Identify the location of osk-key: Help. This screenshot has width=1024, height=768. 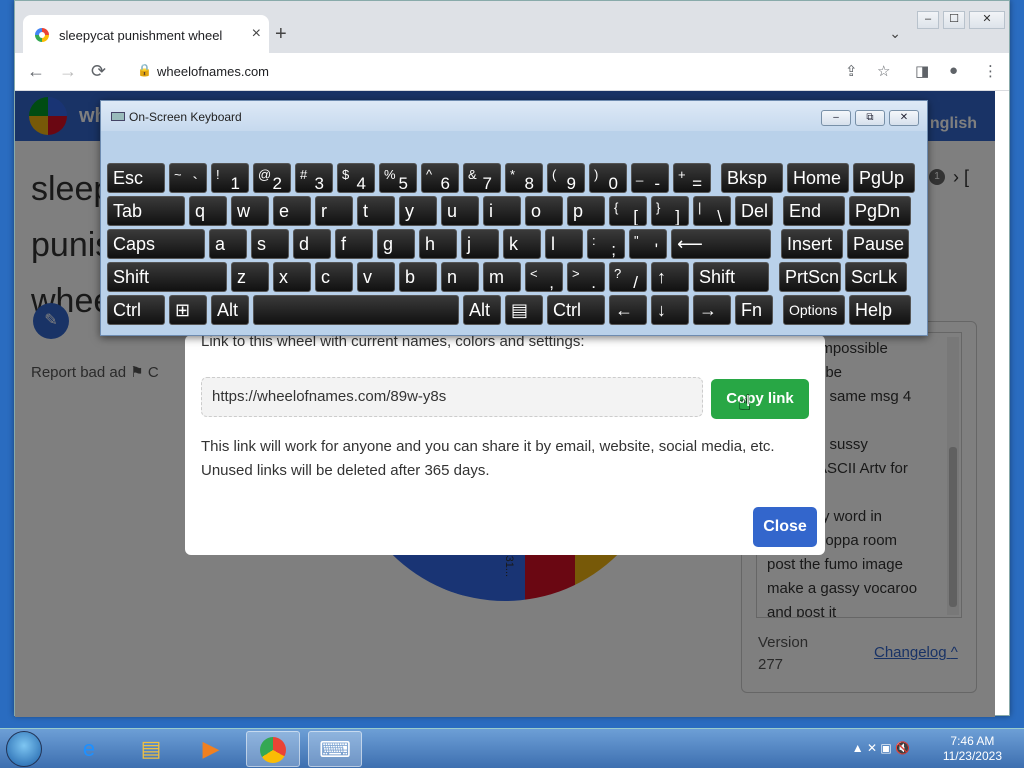
(880, 310).